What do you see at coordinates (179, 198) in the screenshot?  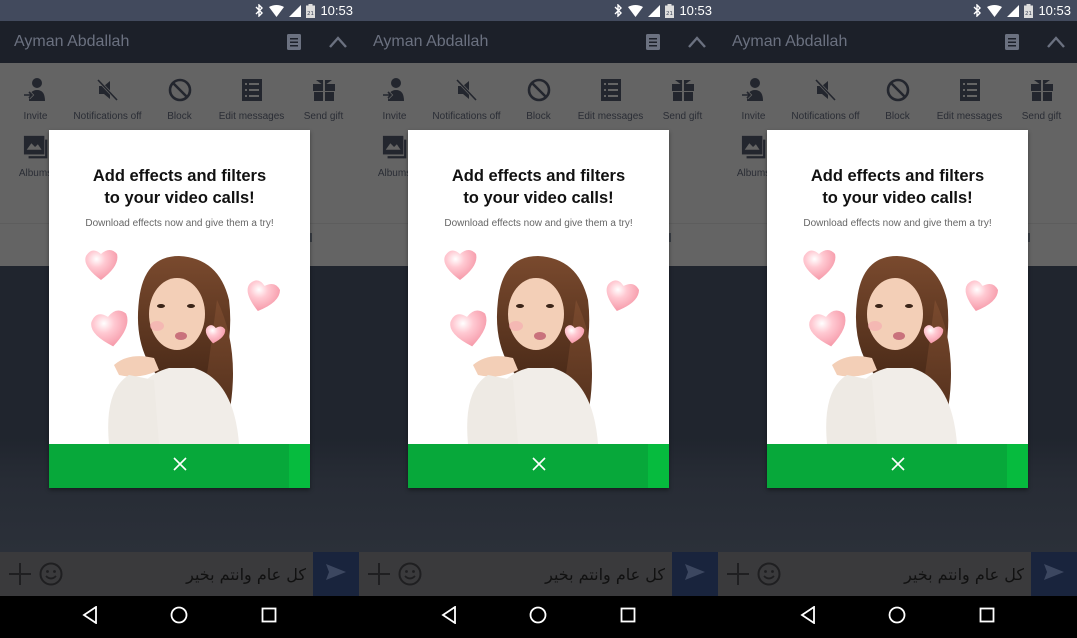 I see `dialog-title-line2: to your video calls!` at bounding box center [179, 198].